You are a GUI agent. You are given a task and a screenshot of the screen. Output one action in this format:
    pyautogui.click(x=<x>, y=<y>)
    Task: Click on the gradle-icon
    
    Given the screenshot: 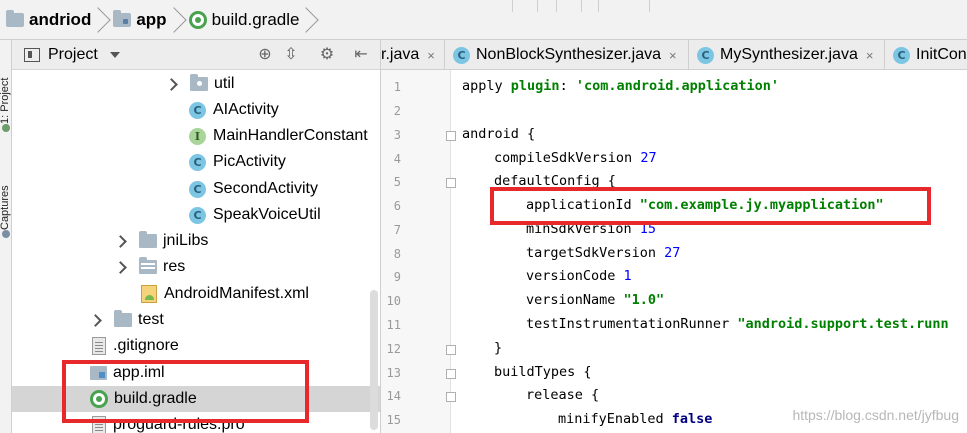 What is the action you would take?
    pyautogui.click(x=99, y=399)
    